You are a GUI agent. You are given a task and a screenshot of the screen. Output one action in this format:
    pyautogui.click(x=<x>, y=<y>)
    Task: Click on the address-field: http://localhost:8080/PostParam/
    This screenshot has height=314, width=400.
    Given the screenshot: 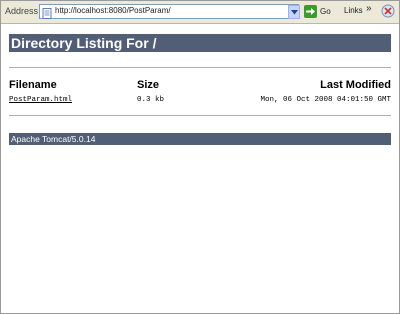 What is the action you would take?
    pyautogui.click(x=169, y=11)
    